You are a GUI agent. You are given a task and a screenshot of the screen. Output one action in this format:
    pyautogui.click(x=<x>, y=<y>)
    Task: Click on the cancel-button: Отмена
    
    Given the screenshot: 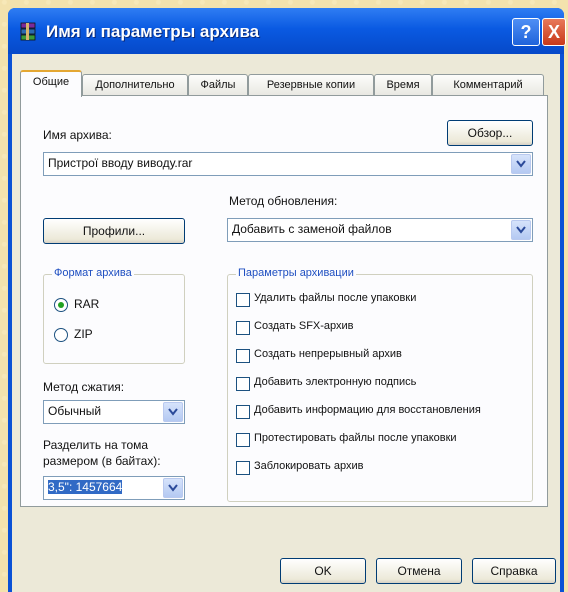 What is the action you would take?
    pyautogui.click(x=419, y=571)
    